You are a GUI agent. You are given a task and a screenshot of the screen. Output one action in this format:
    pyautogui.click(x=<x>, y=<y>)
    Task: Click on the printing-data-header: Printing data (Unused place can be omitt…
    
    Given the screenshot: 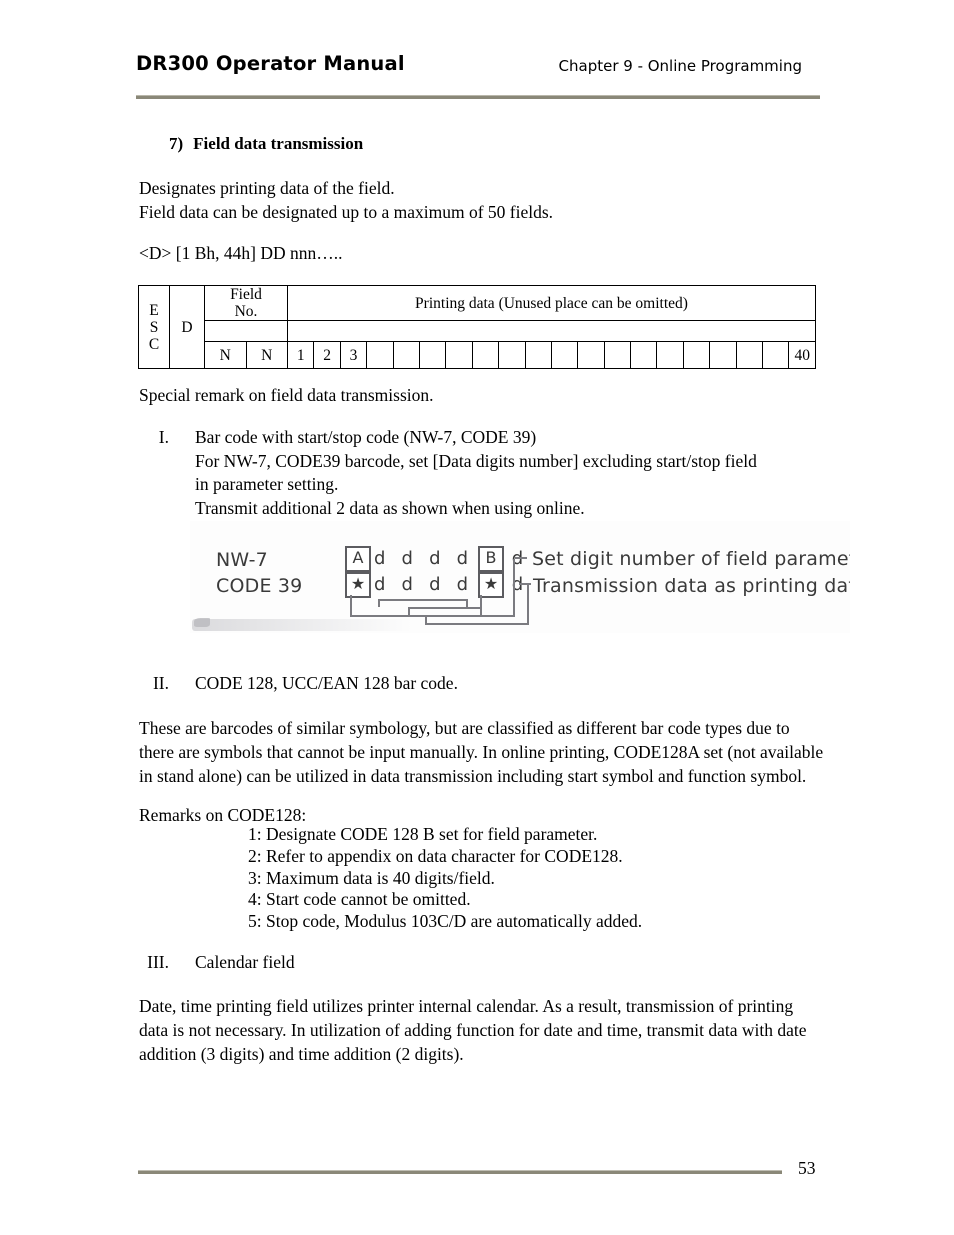 What is the action you would take?
    pyautogui.click(x=551, y=303)
    